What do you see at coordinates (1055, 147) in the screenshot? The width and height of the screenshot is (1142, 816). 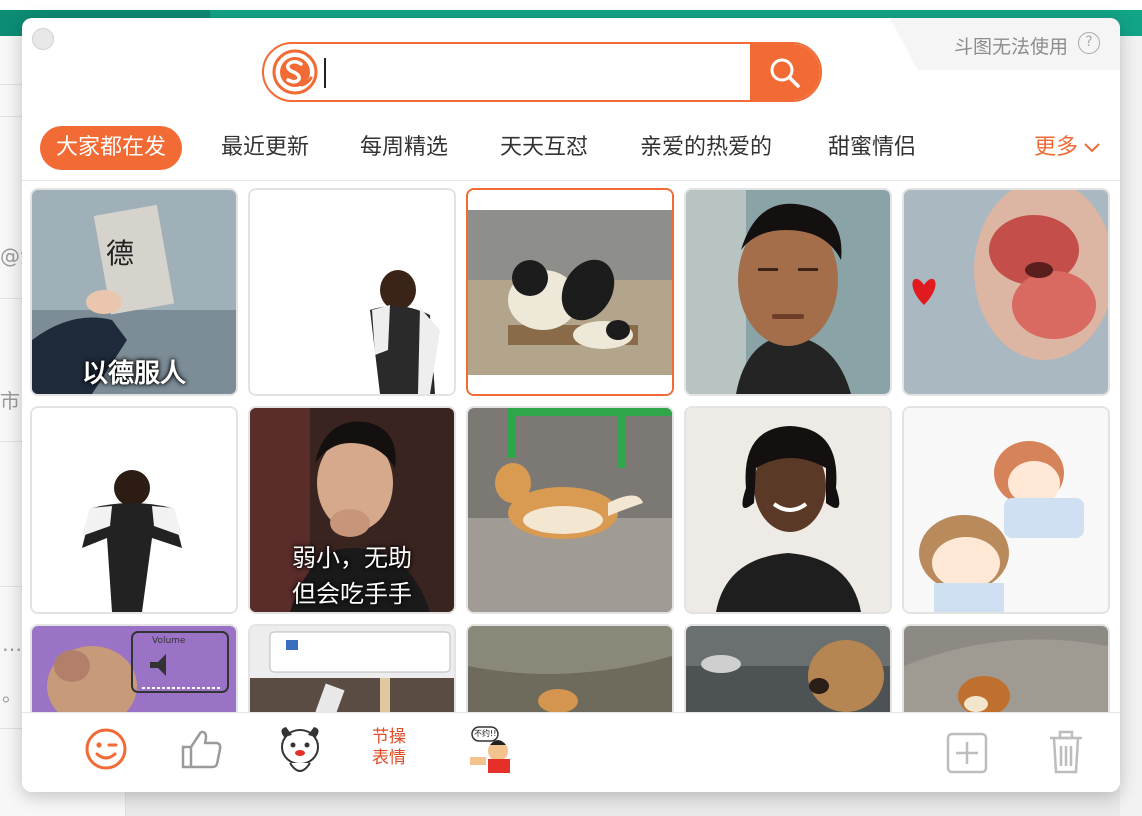 I see `more-label: 更多` at bounding box center [1055, 147].